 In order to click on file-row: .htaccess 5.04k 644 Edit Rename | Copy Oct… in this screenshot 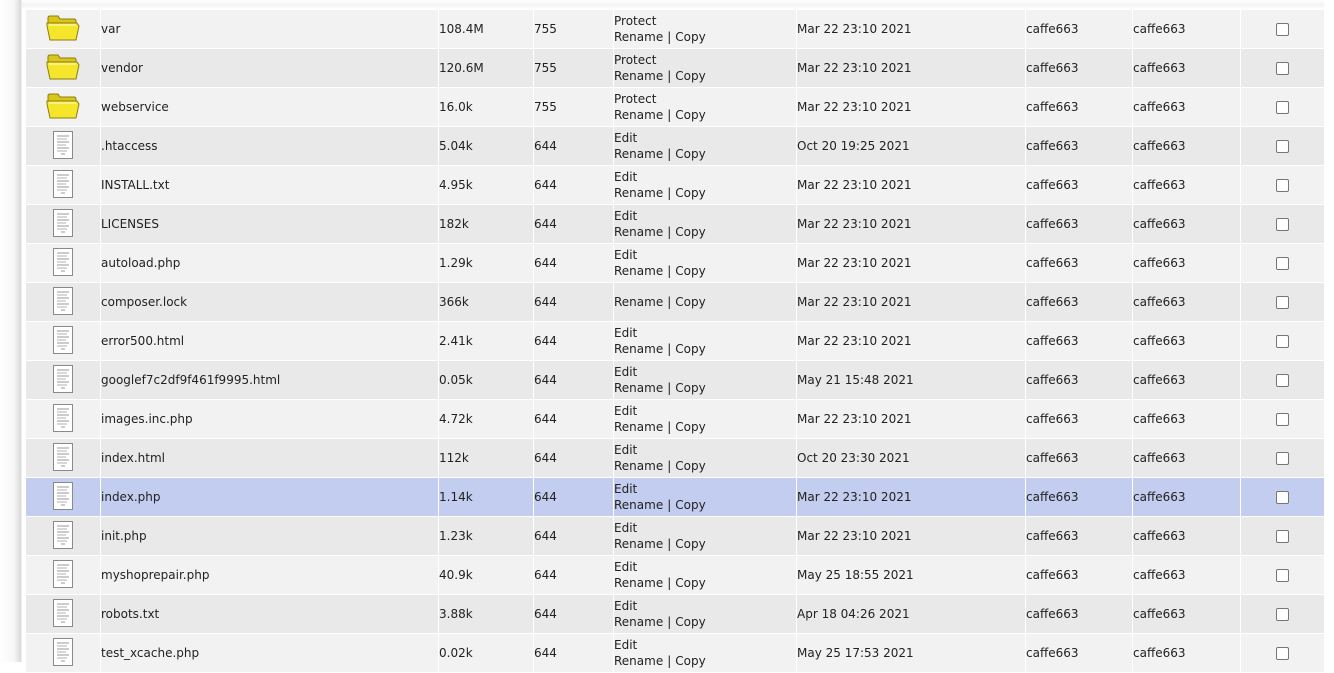, I will do `click(675, 146)`.